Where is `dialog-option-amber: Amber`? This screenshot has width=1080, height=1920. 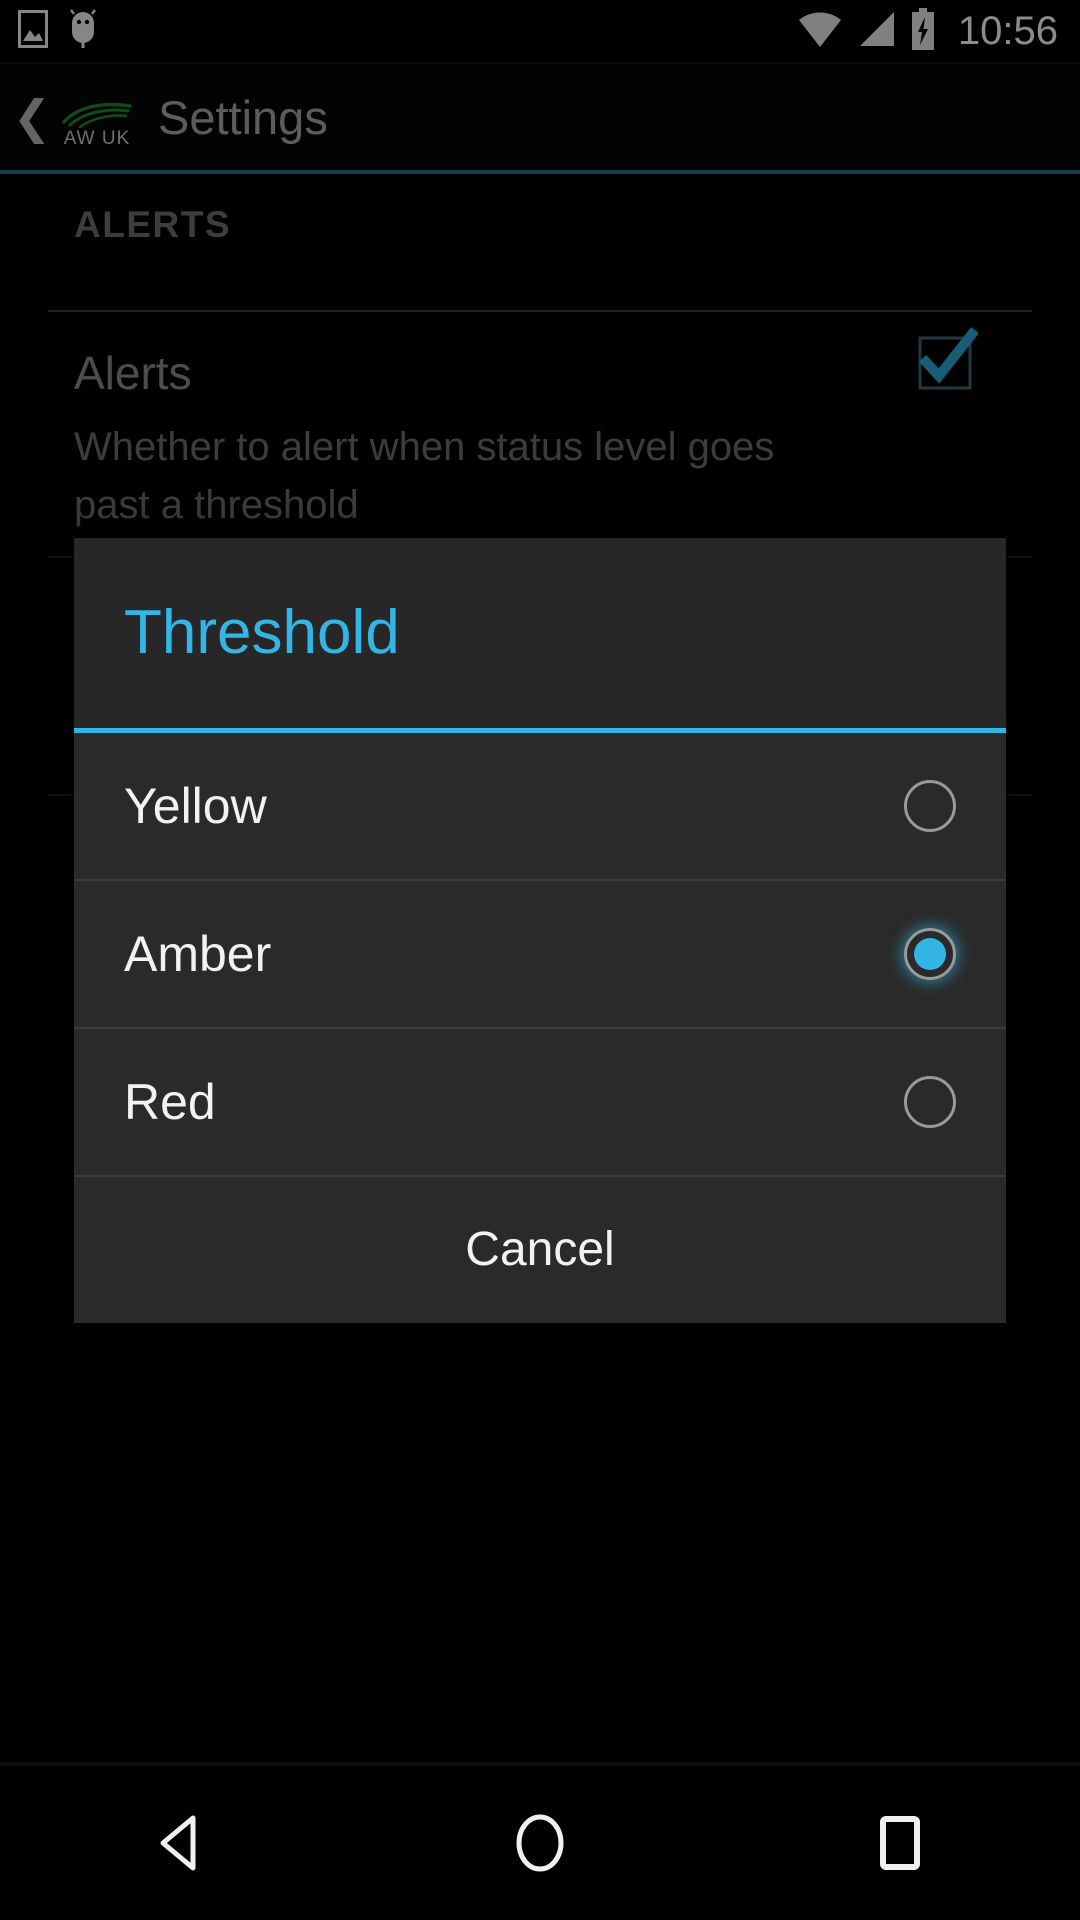 dialog-option-amber: Amber is located at coordinates (540, 954).